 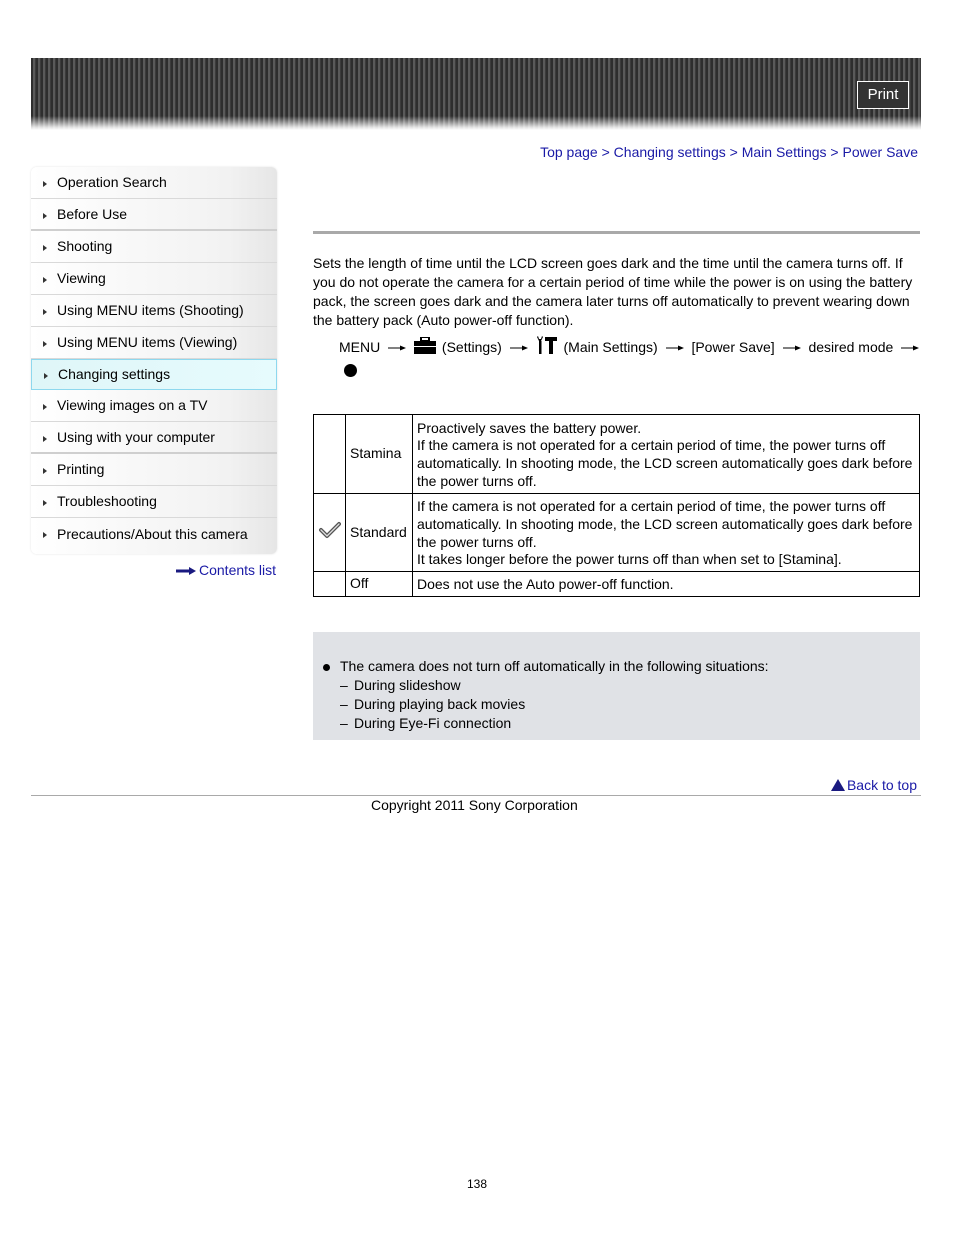 What do you see at coordinates (154, 279) in the screenshot?
I see `sidebar-item-viewing: Viewing` at bounding box center [154, 279].